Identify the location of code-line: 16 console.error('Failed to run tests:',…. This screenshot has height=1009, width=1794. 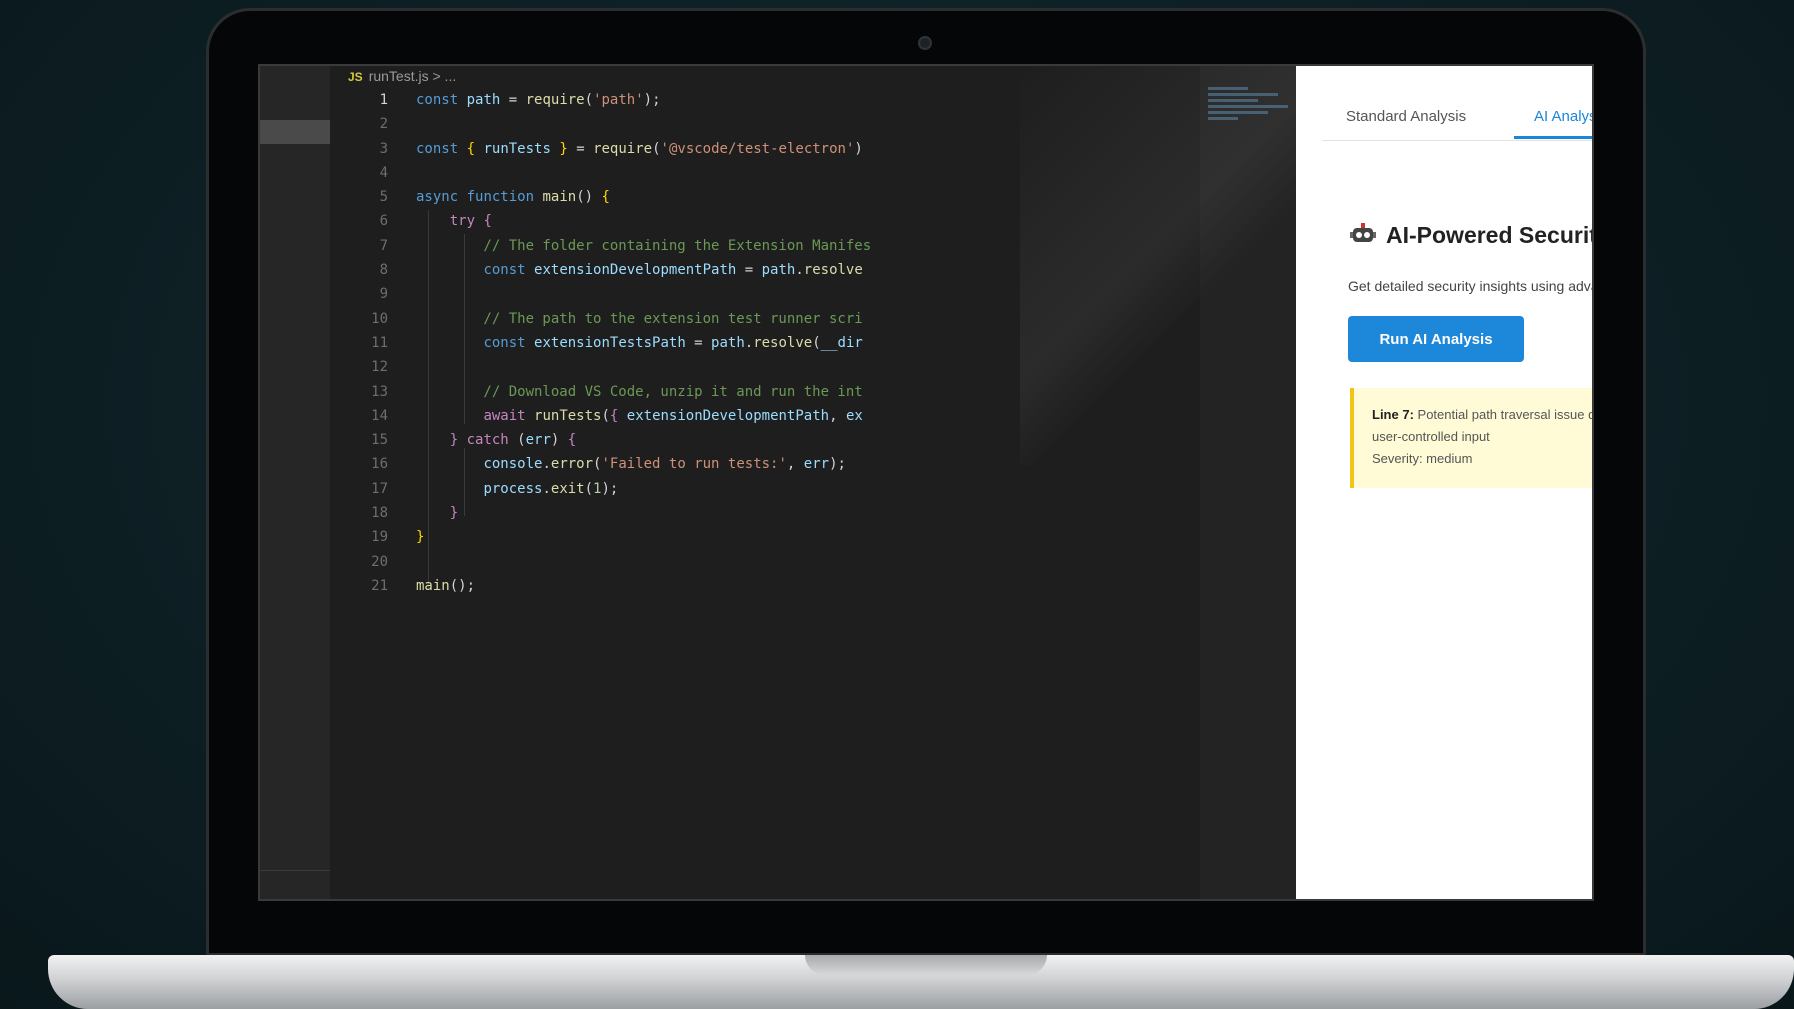
(630, 464).